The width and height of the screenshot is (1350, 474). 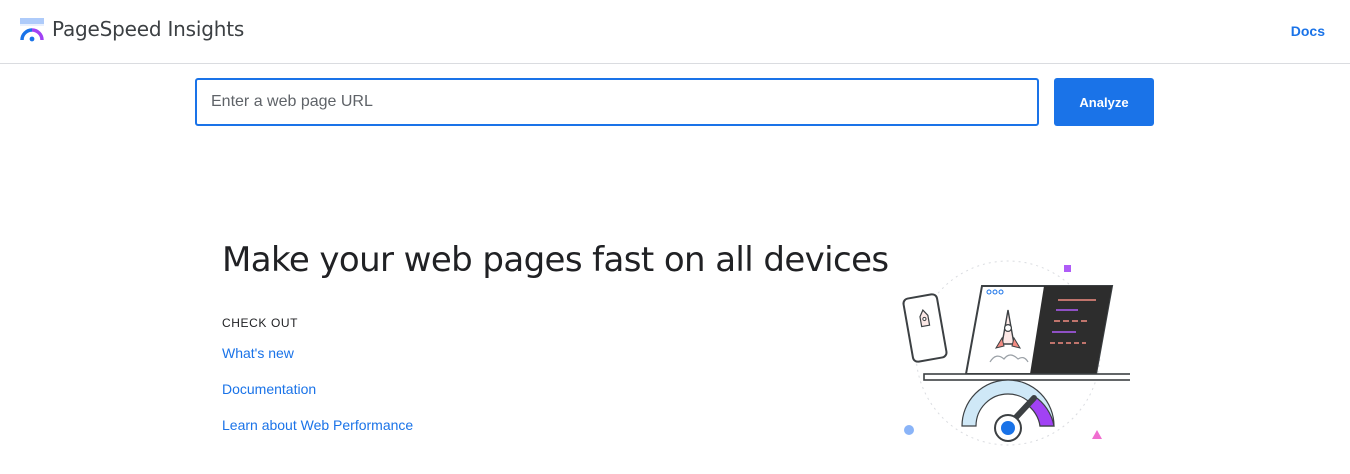 What do you see at coordinates (258, 353) in the screenshot?
I see `whats-new-link: What's new` at bounding box center [258, 353].